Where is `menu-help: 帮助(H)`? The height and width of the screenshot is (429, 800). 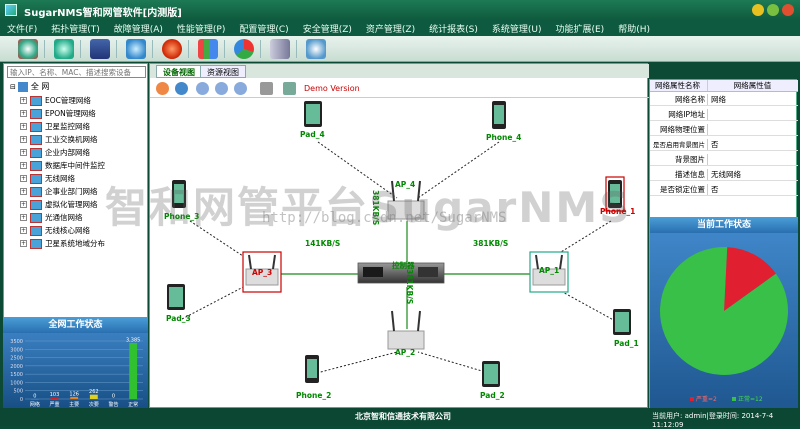 menu-help: 帮助(H) is located at coordinates (634, 28).